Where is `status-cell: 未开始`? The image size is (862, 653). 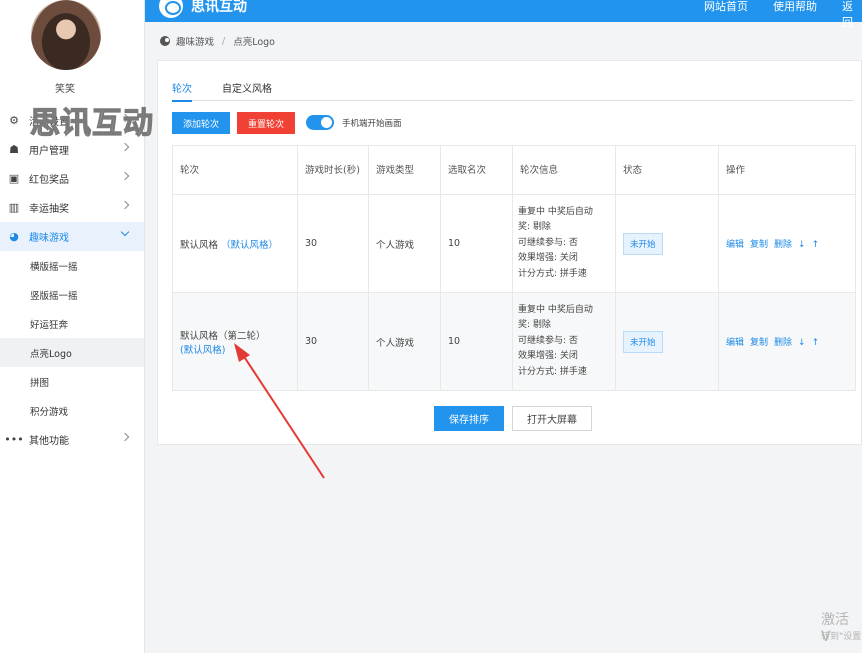 status-cell: 未开始 is located at coordinates (667, 243).